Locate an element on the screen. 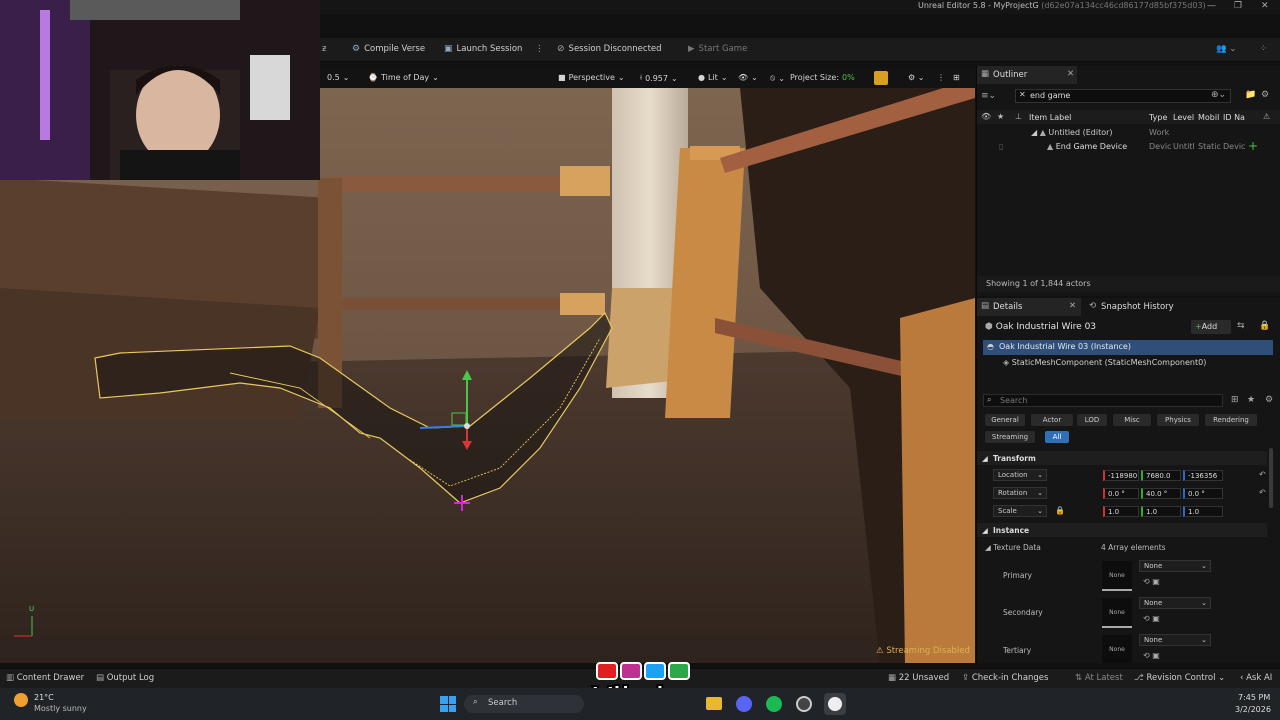 The height and width of the screenshot is (720, 1280). add-filter-icon: ⊕⌄ is located at coordinates (1218, 95).